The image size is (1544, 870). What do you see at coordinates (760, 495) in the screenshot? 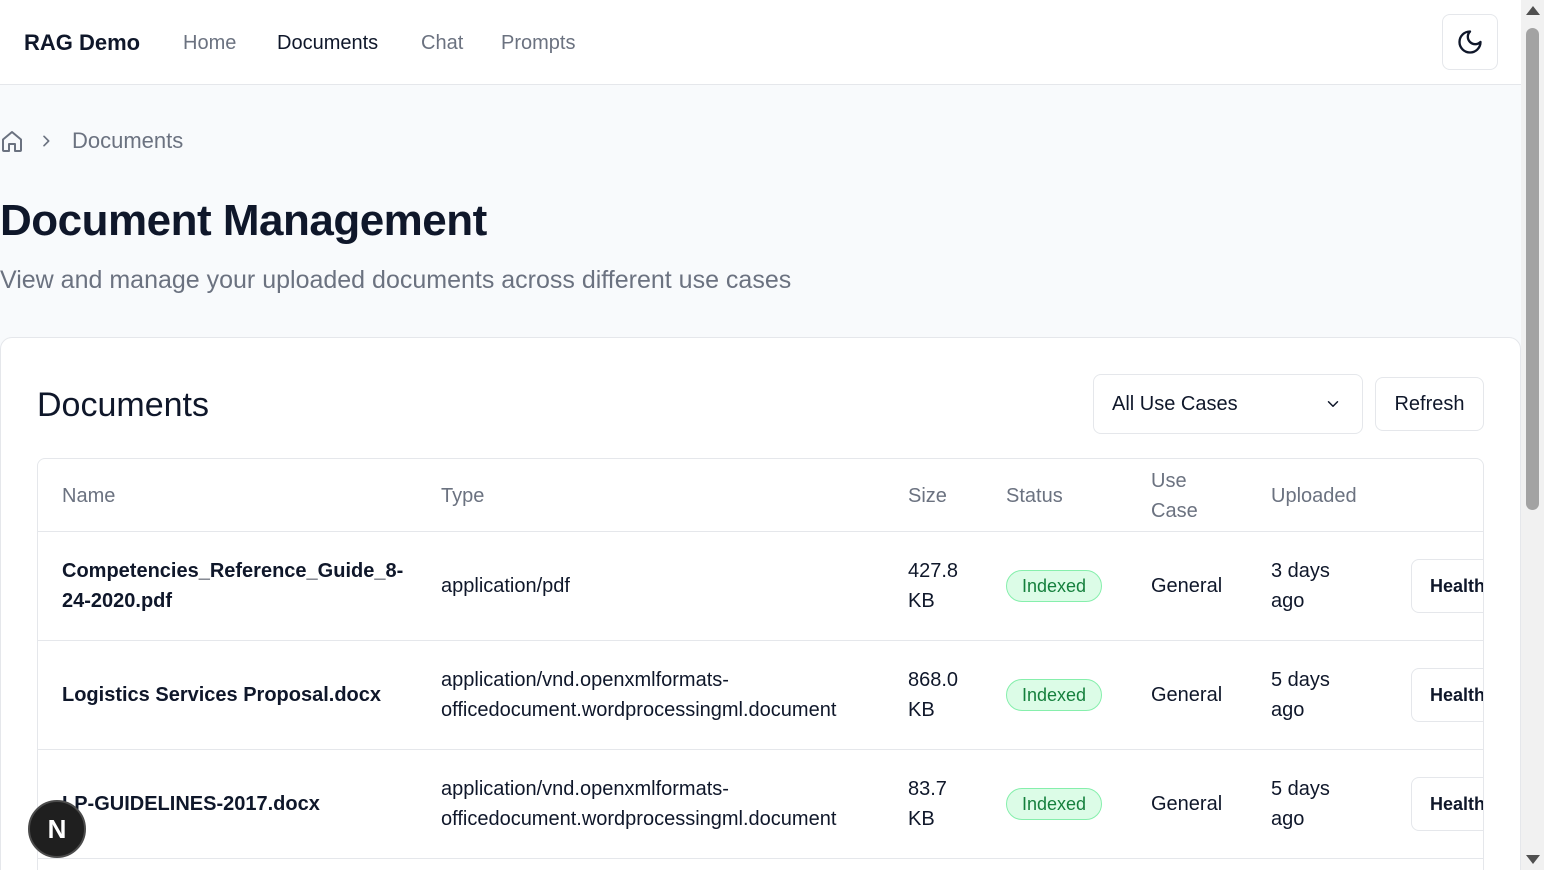
I see `table-header: Name Type Size Status Use Case Uploaded` at bounding box center [760, 495].